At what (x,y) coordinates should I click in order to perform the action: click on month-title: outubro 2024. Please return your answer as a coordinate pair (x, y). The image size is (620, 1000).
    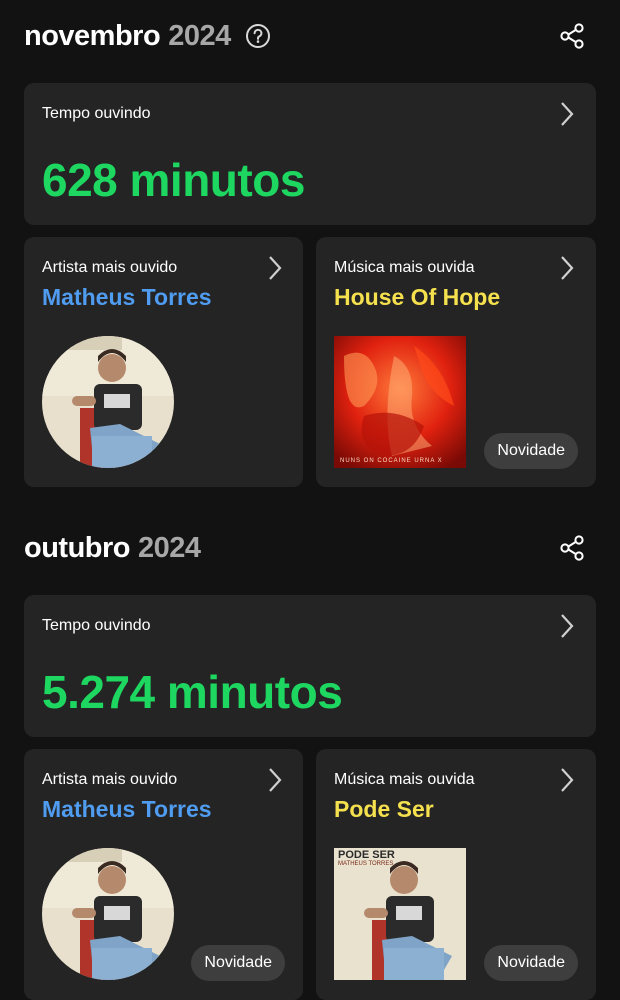
    Looking at the image, I should click on (112, 548).